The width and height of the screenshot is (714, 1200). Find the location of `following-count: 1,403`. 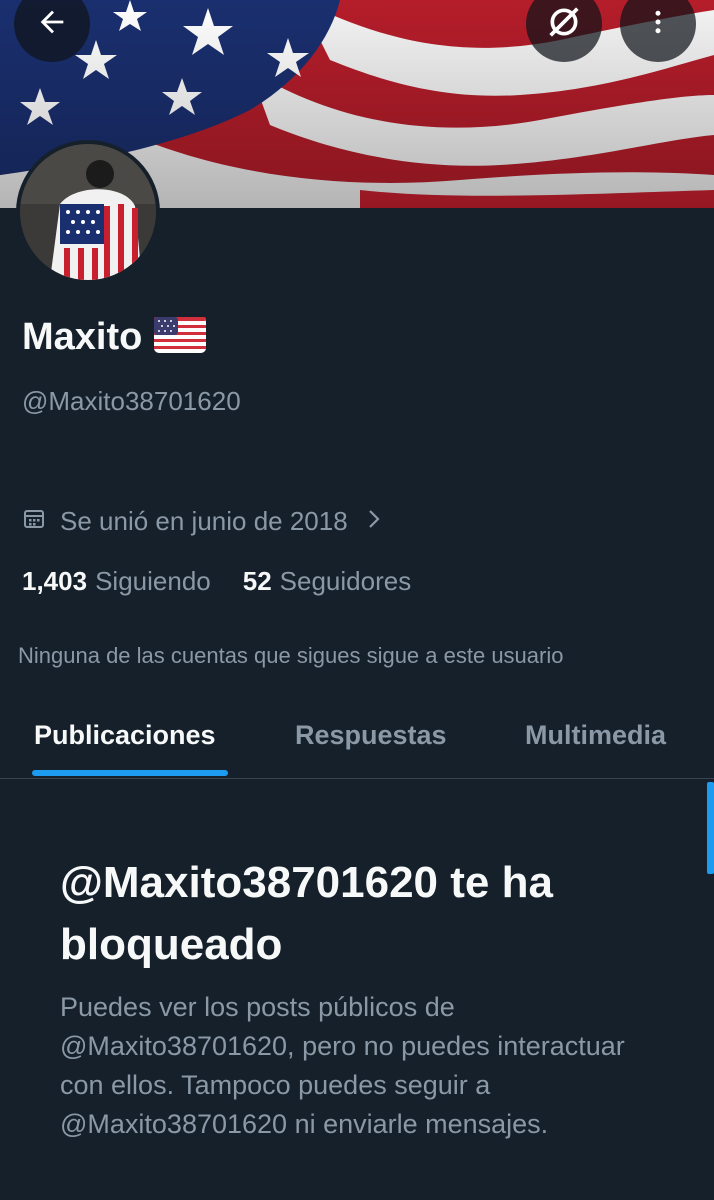

following-count: 1,403 is located at coordinates (55, 581).